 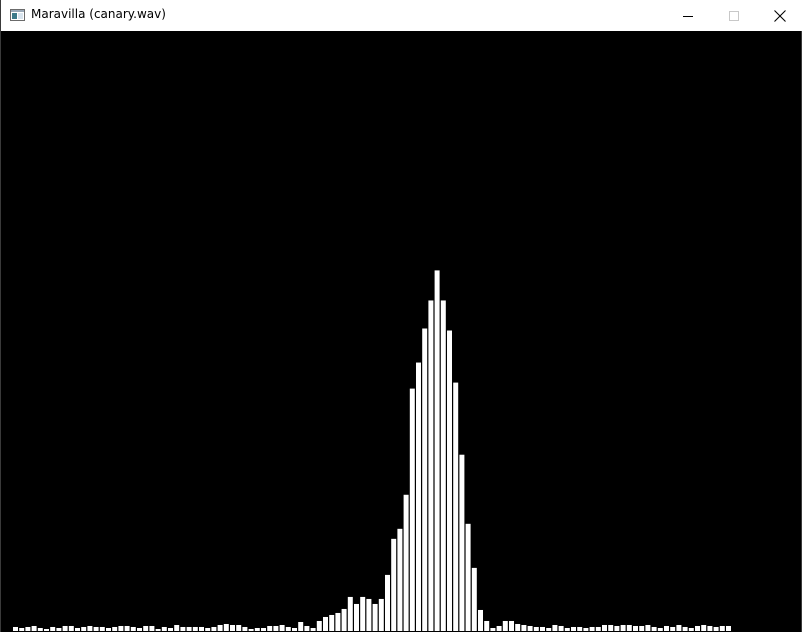 I want to click on minimize-icon, so click(x=688, y=16).